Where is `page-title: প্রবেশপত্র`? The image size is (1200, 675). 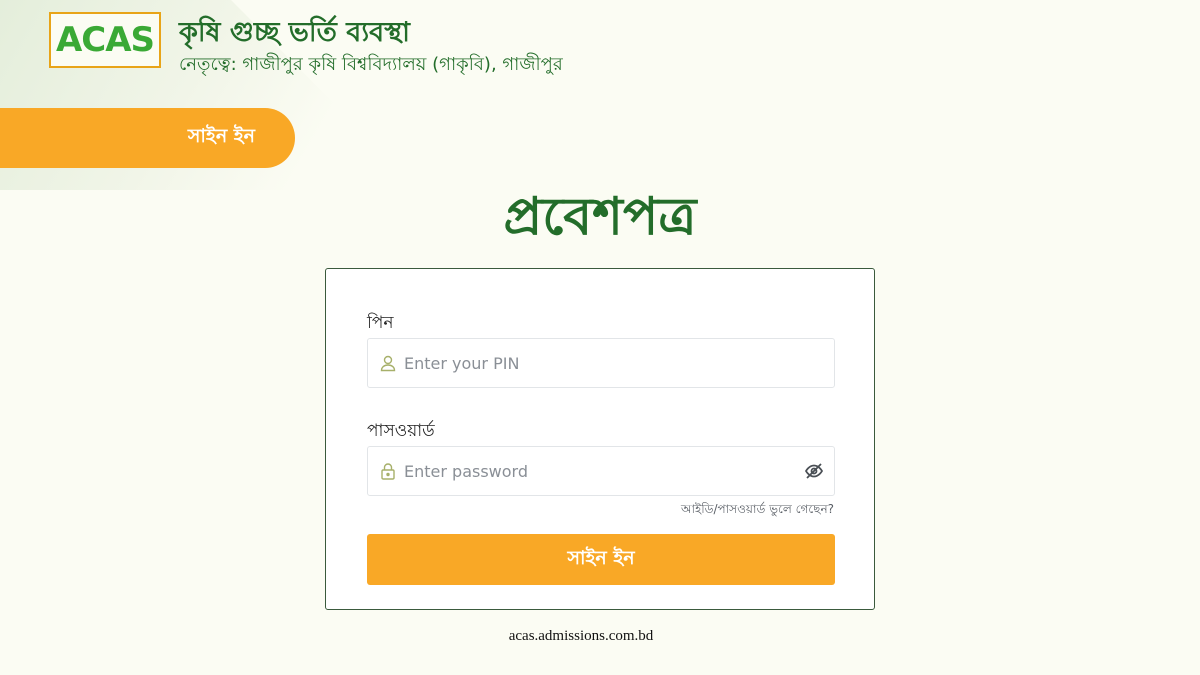 page-title: প্রবেশপত্র is located at coordinates (600, 216).